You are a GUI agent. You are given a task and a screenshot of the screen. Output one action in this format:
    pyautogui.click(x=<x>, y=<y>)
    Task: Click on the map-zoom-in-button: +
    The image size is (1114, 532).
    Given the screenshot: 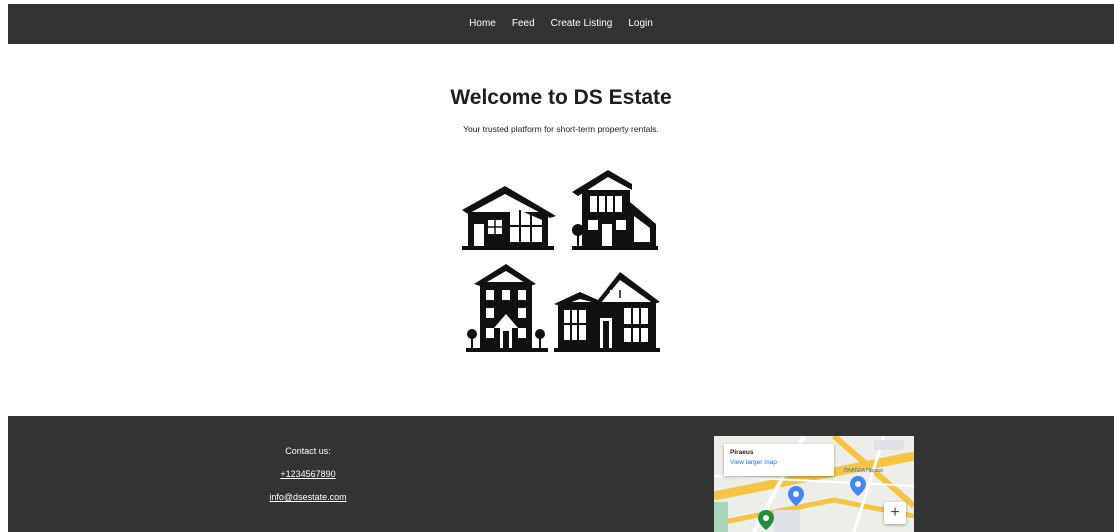 What is the action you would take?
    pyautogui.click(x=895, y=513)
    